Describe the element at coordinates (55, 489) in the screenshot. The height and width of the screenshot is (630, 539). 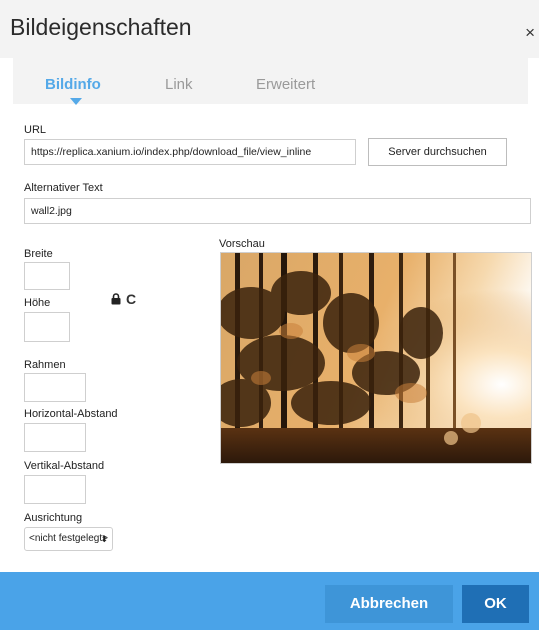
I see `vspace-input` at that location.